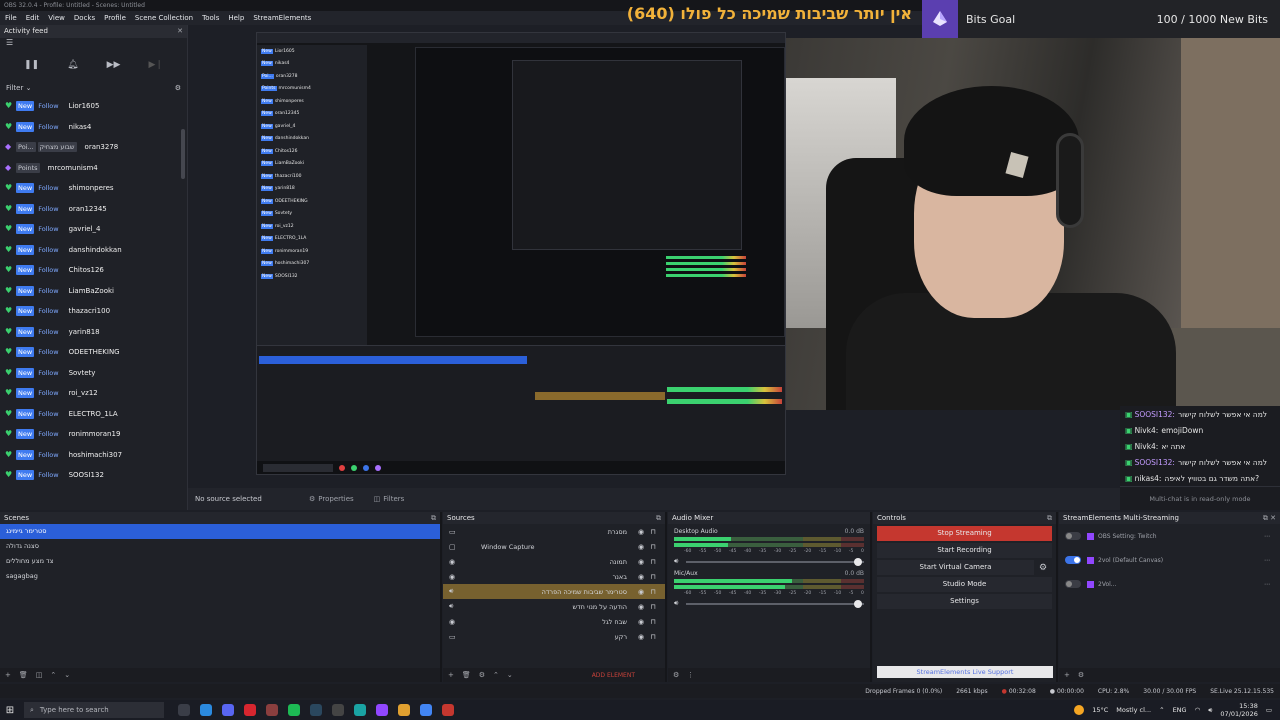 The height and width of the screenshot is (720, 1280). What do you see at coordinates (93, 311) in the screenshot?
I see `feed-item: ♥ New Follow thazacri100` at bounding box center [93, 311].